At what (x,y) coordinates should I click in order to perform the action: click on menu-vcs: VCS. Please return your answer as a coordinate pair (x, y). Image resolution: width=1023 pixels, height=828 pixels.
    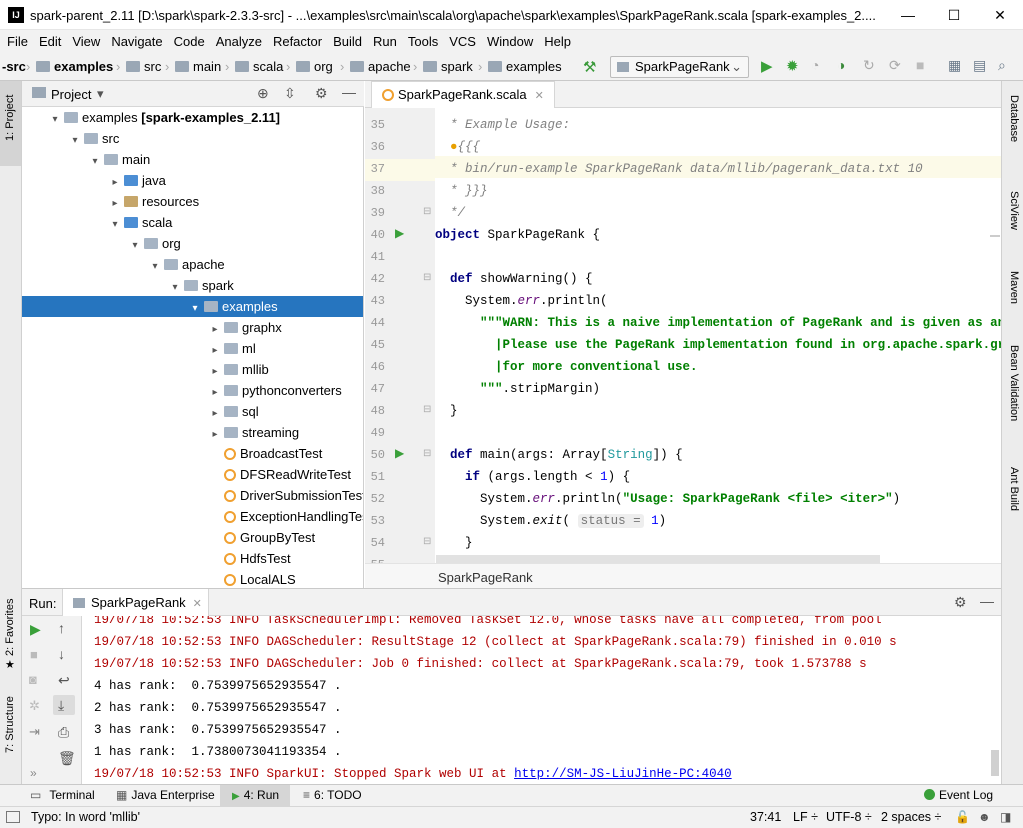
    Looking at the image, I should click on (462, 41).